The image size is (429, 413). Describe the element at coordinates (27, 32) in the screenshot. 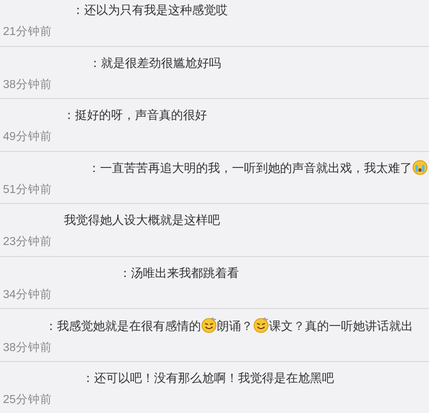

I see `comment-time: 21分钟前` at that location.